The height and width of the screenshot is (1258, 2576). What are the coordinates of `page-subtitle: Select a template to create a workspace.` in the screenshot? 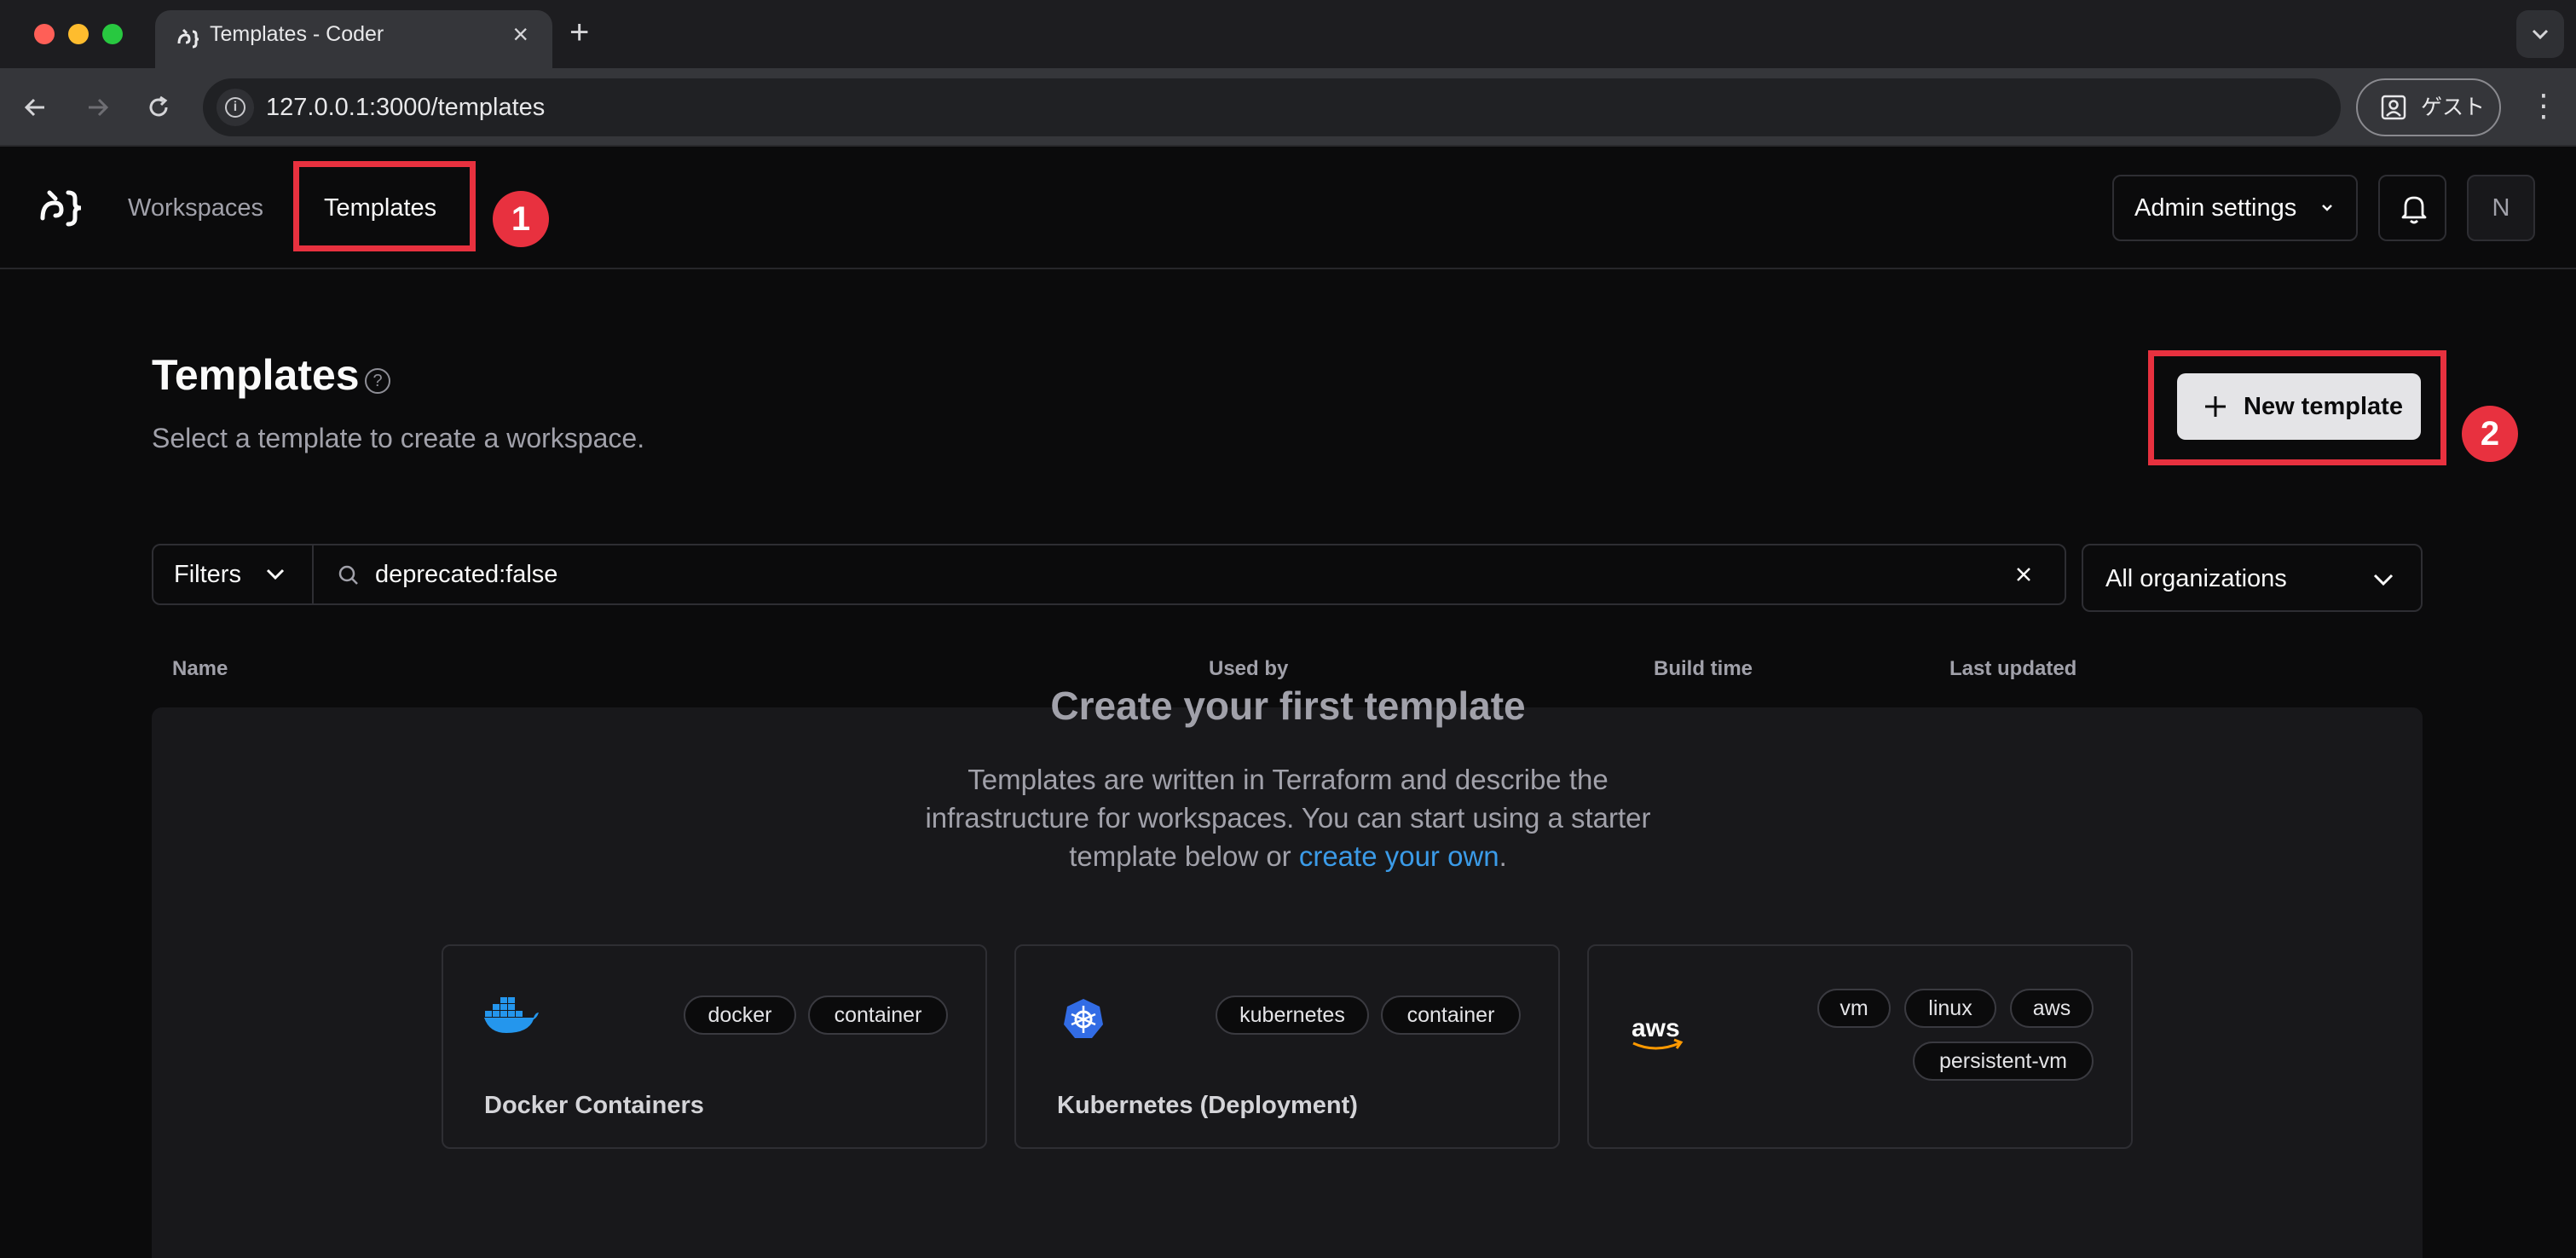 It's located at (398, 438).